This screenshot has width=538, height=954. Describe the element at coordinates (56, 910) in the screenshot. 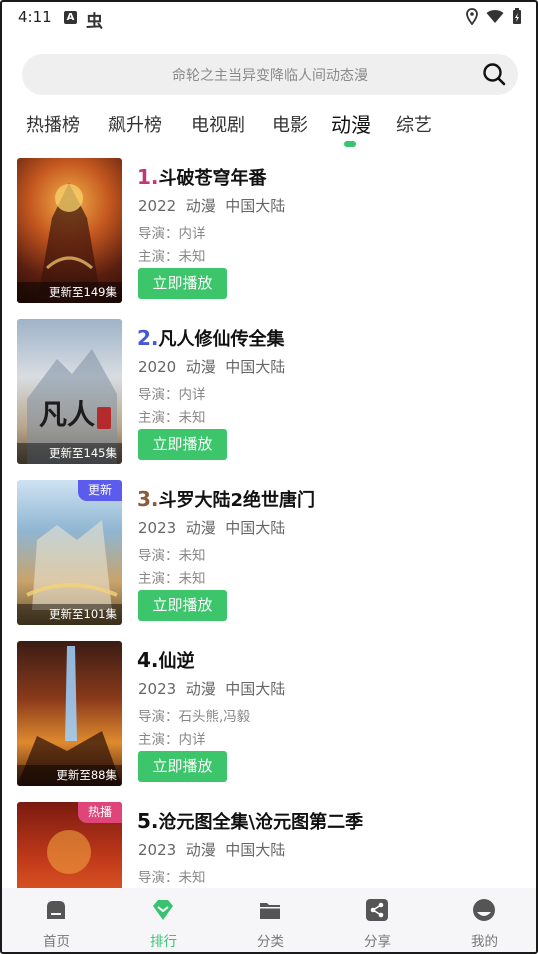

I see `home-icon` at that location.